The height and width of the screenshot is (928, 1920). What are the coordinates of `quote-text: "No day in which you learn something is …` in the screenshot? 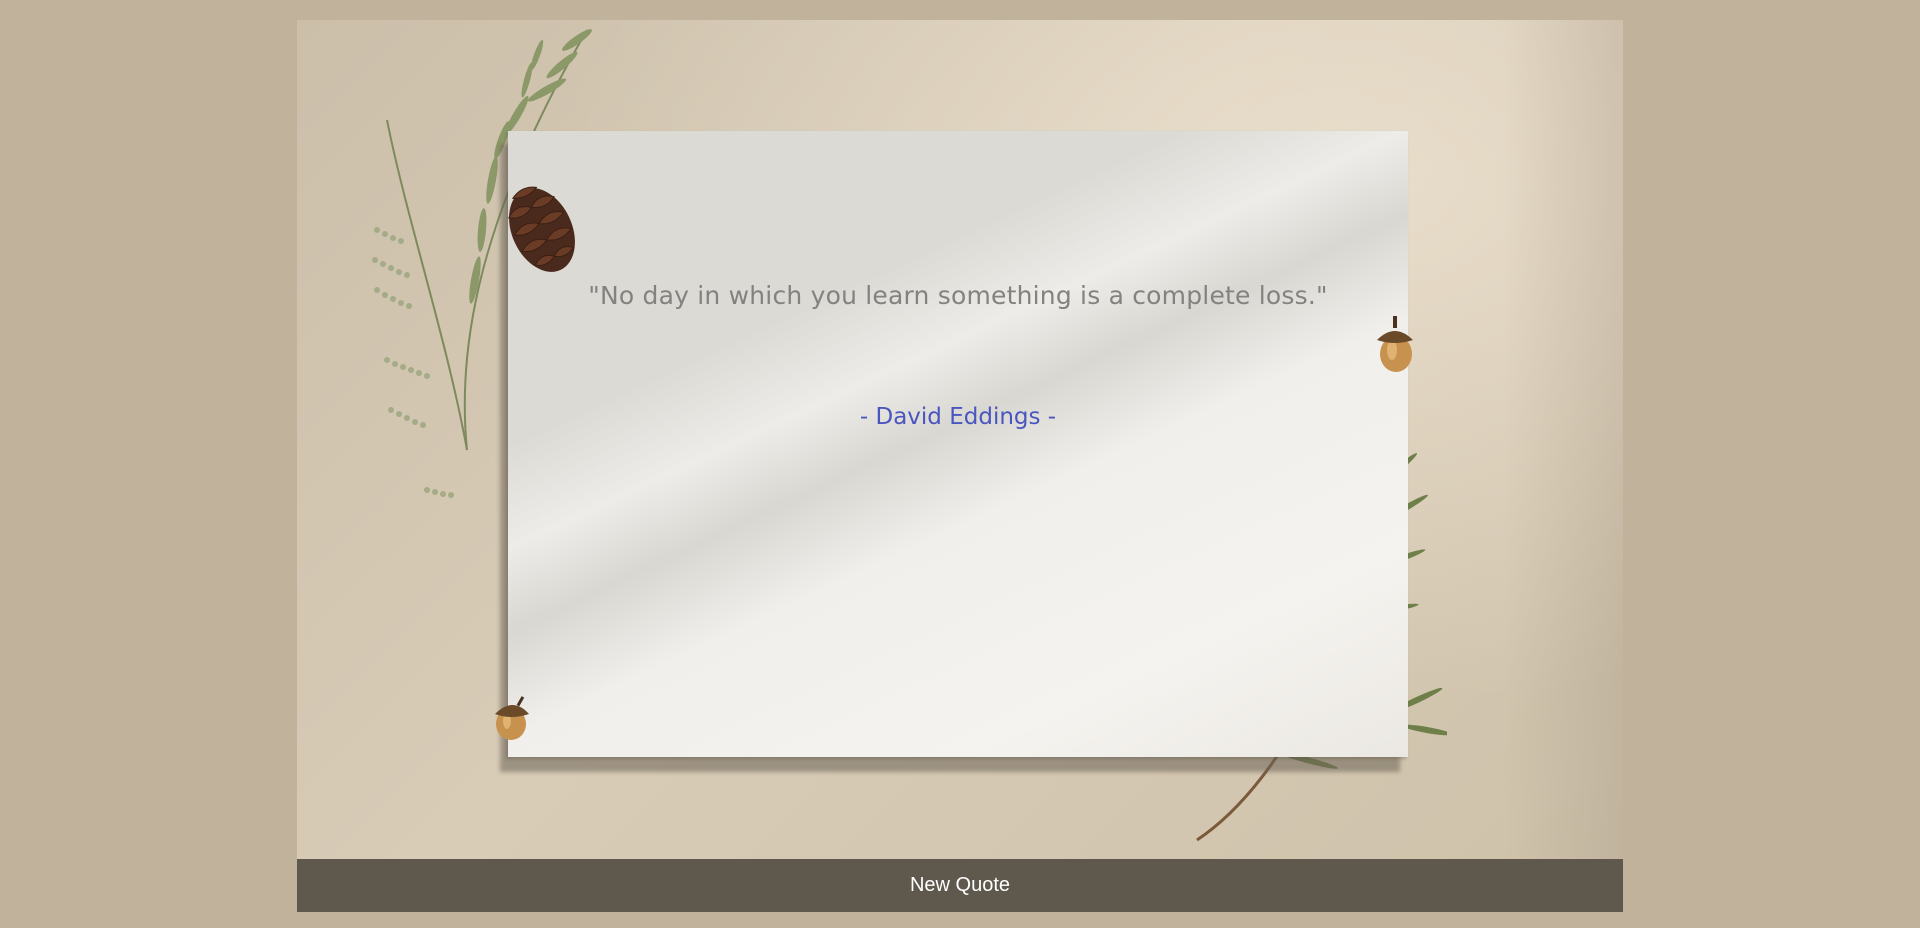 It's located at (958, 295).